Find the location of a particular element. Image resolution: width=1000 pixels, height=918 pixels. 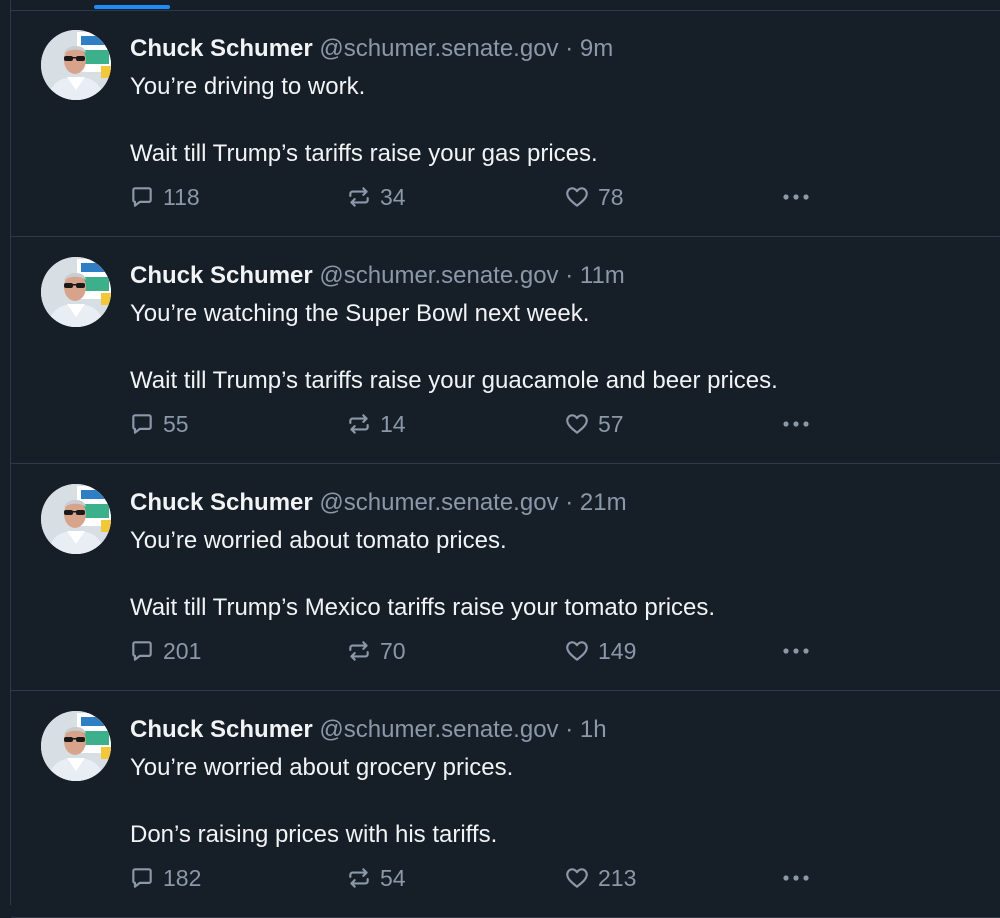

like-count: 213 is located at coordinates (617, 878).